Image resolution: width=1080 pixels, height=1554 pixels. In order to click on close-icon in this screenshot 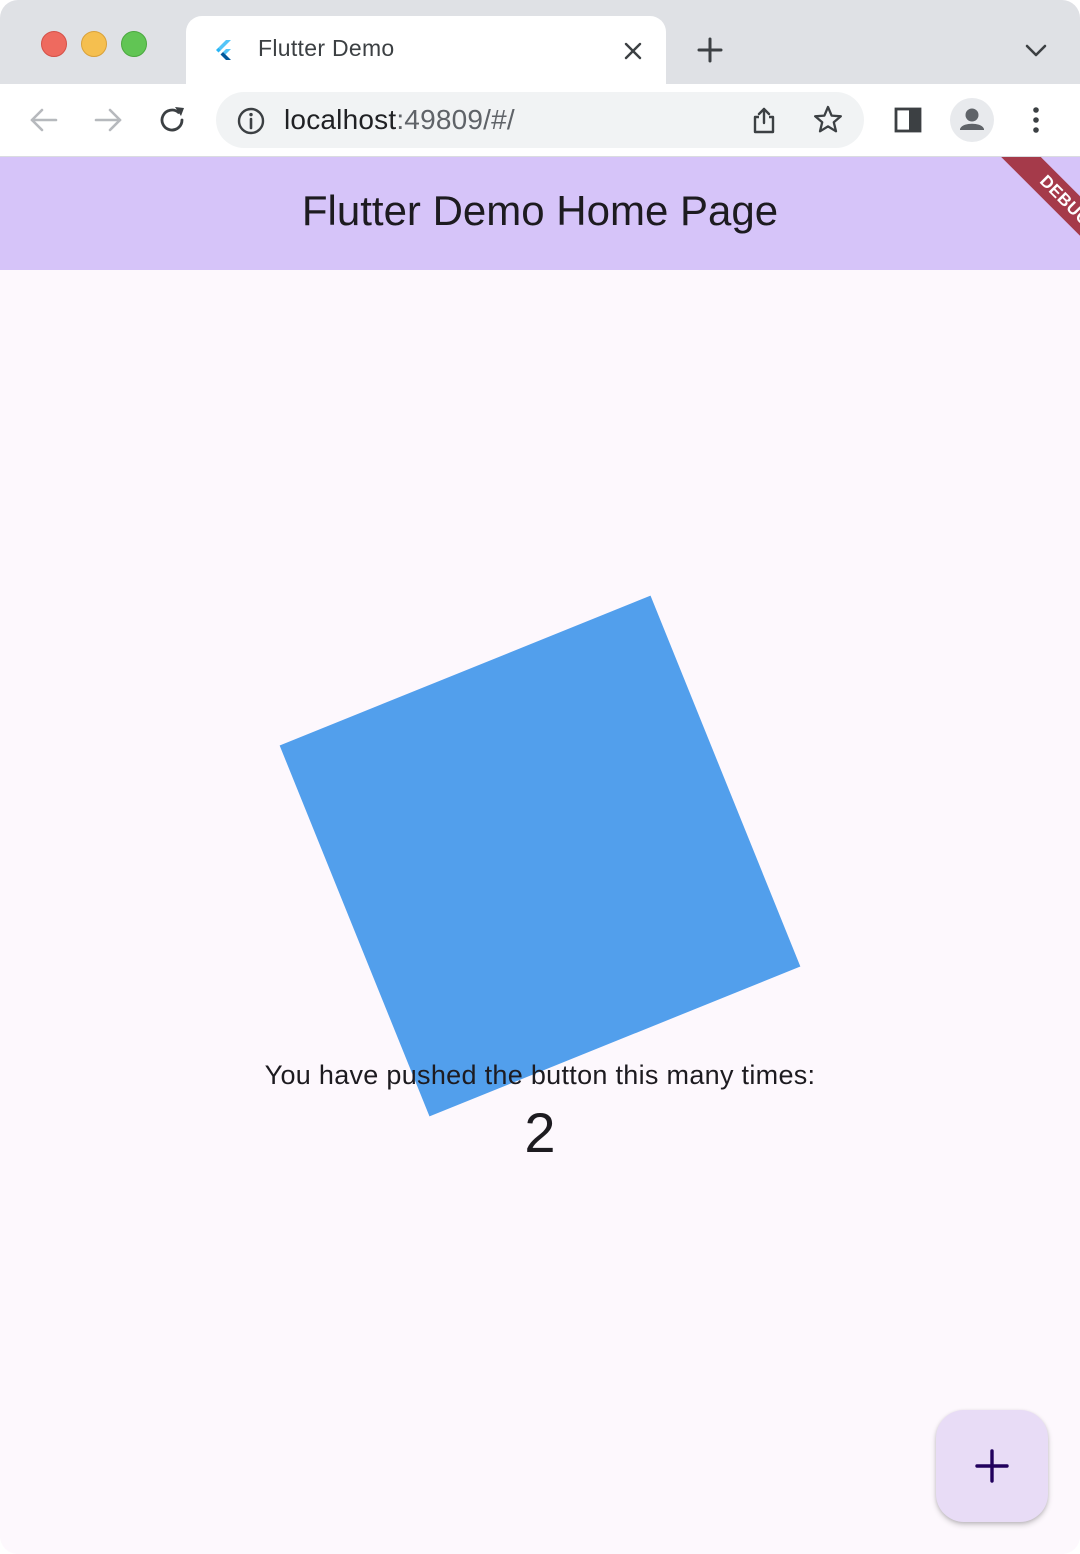, I will do `click(633, 51)`.